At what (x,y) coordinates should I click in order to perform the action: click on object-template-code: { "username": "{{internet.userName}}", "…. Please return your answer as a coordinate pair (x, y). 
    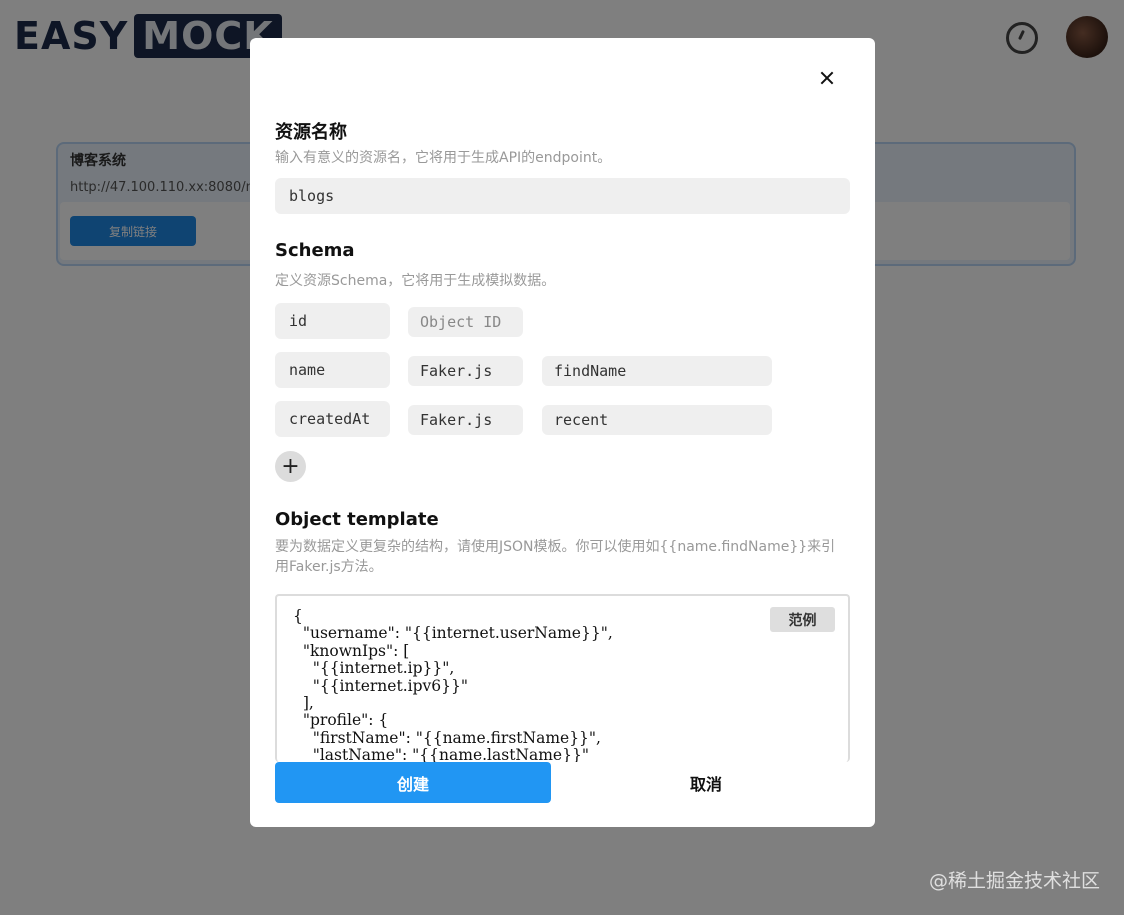
    Looking at the image, I should click on (453, 684).